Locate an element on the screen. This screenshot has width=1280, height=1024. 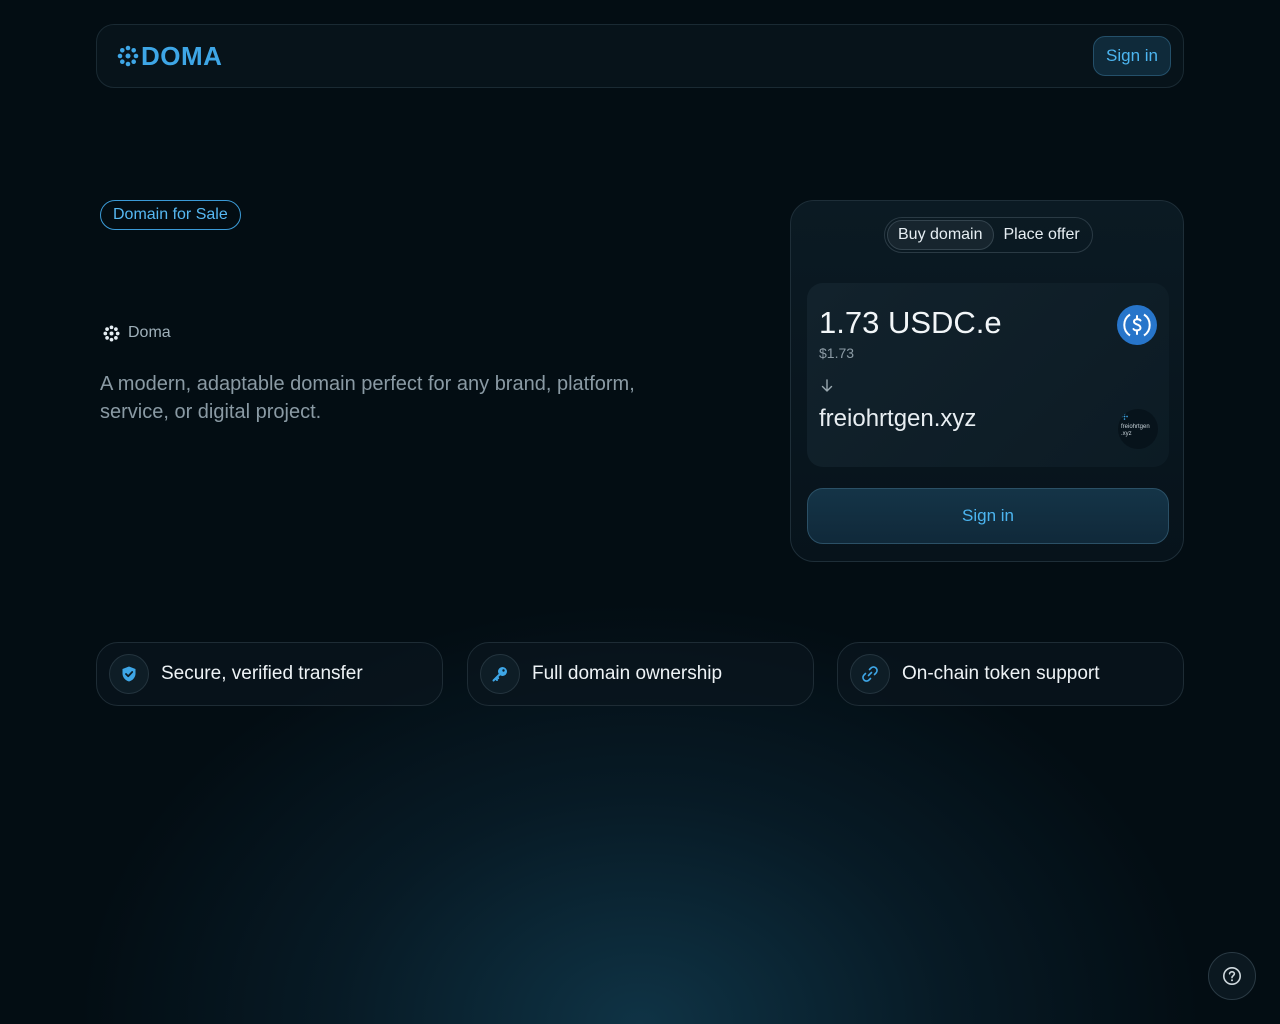
doma-small-icon is located at coordinates (111, 333).